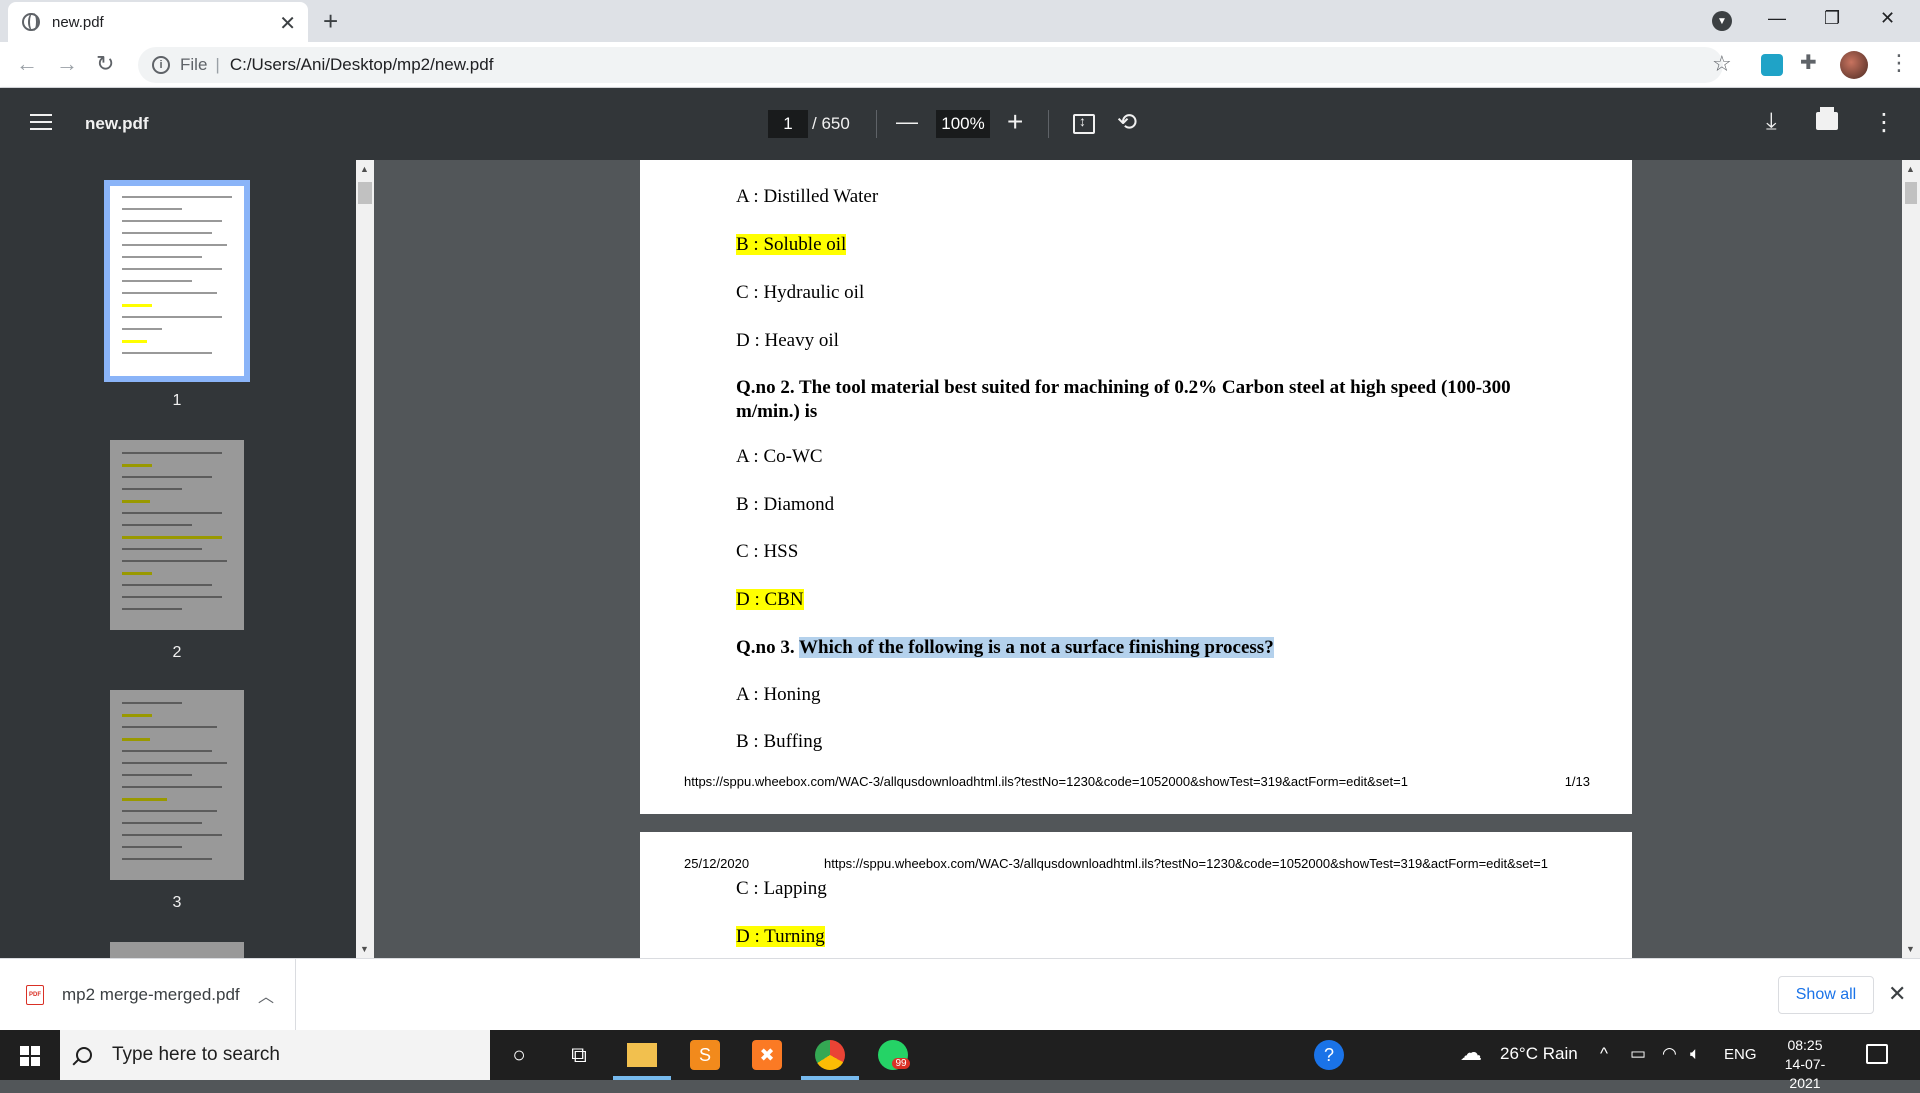 Image resolution: width=1920 pixels, height=1093 pixels. What do you see at coordinates (27, 64) in the screenshot?
I see `back-arrow-icon: ←` at bounding box center [27, 64].